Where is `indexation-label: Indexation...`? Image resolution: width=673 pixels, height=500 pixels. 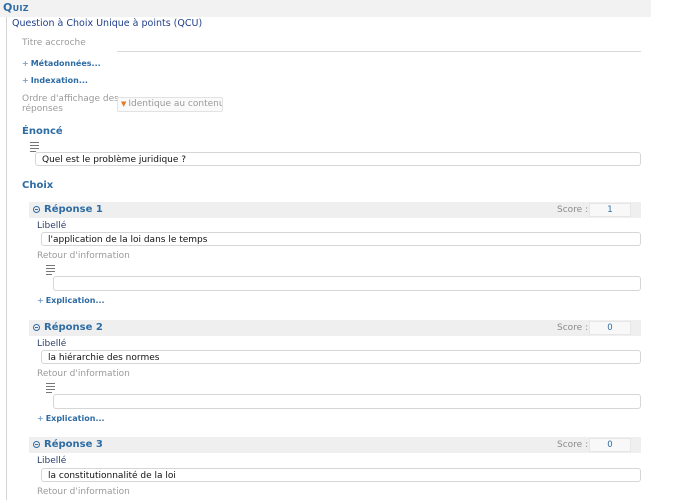 indexation-label: Indexation... is located at coordinates (59, 80).